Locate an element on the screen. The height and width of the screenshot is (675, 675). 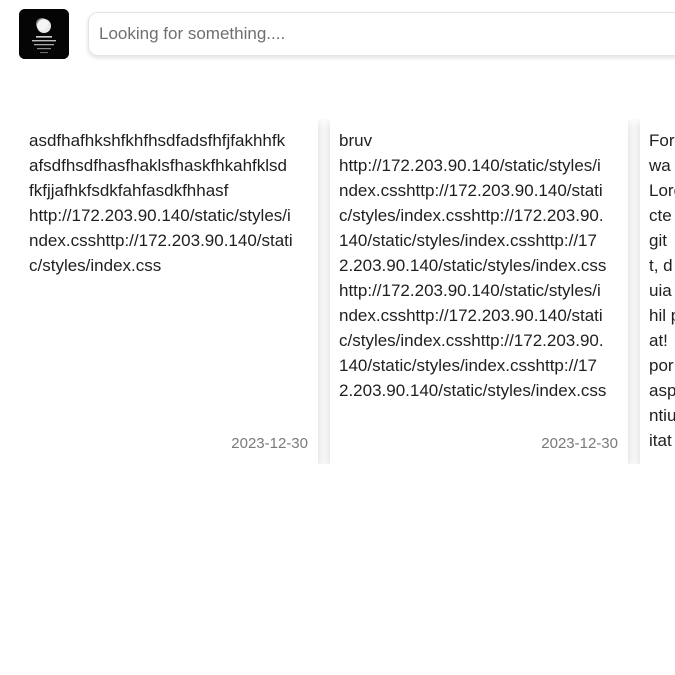
note-line: hil p is located at coordinates (662, 315).